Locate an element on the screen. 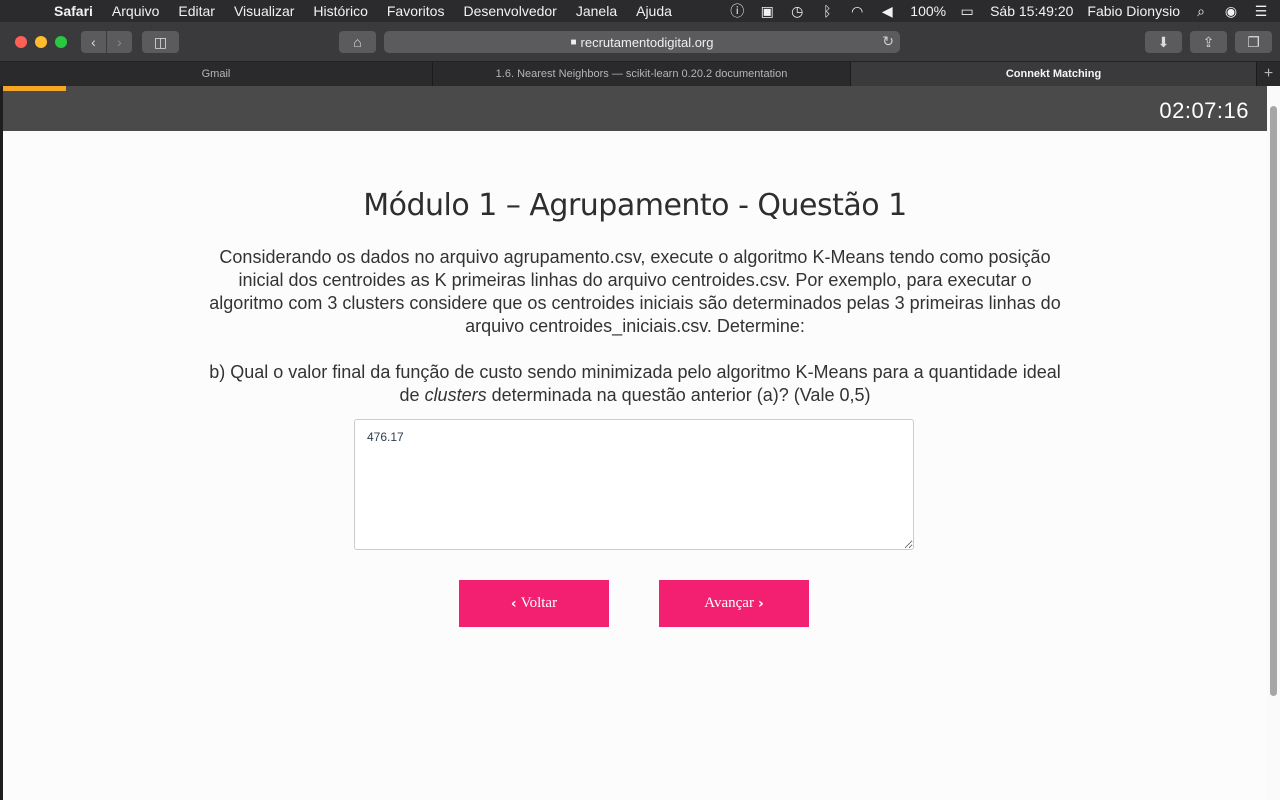  bluetooth-icon: ᛒ is located at coordinates (827, 11).